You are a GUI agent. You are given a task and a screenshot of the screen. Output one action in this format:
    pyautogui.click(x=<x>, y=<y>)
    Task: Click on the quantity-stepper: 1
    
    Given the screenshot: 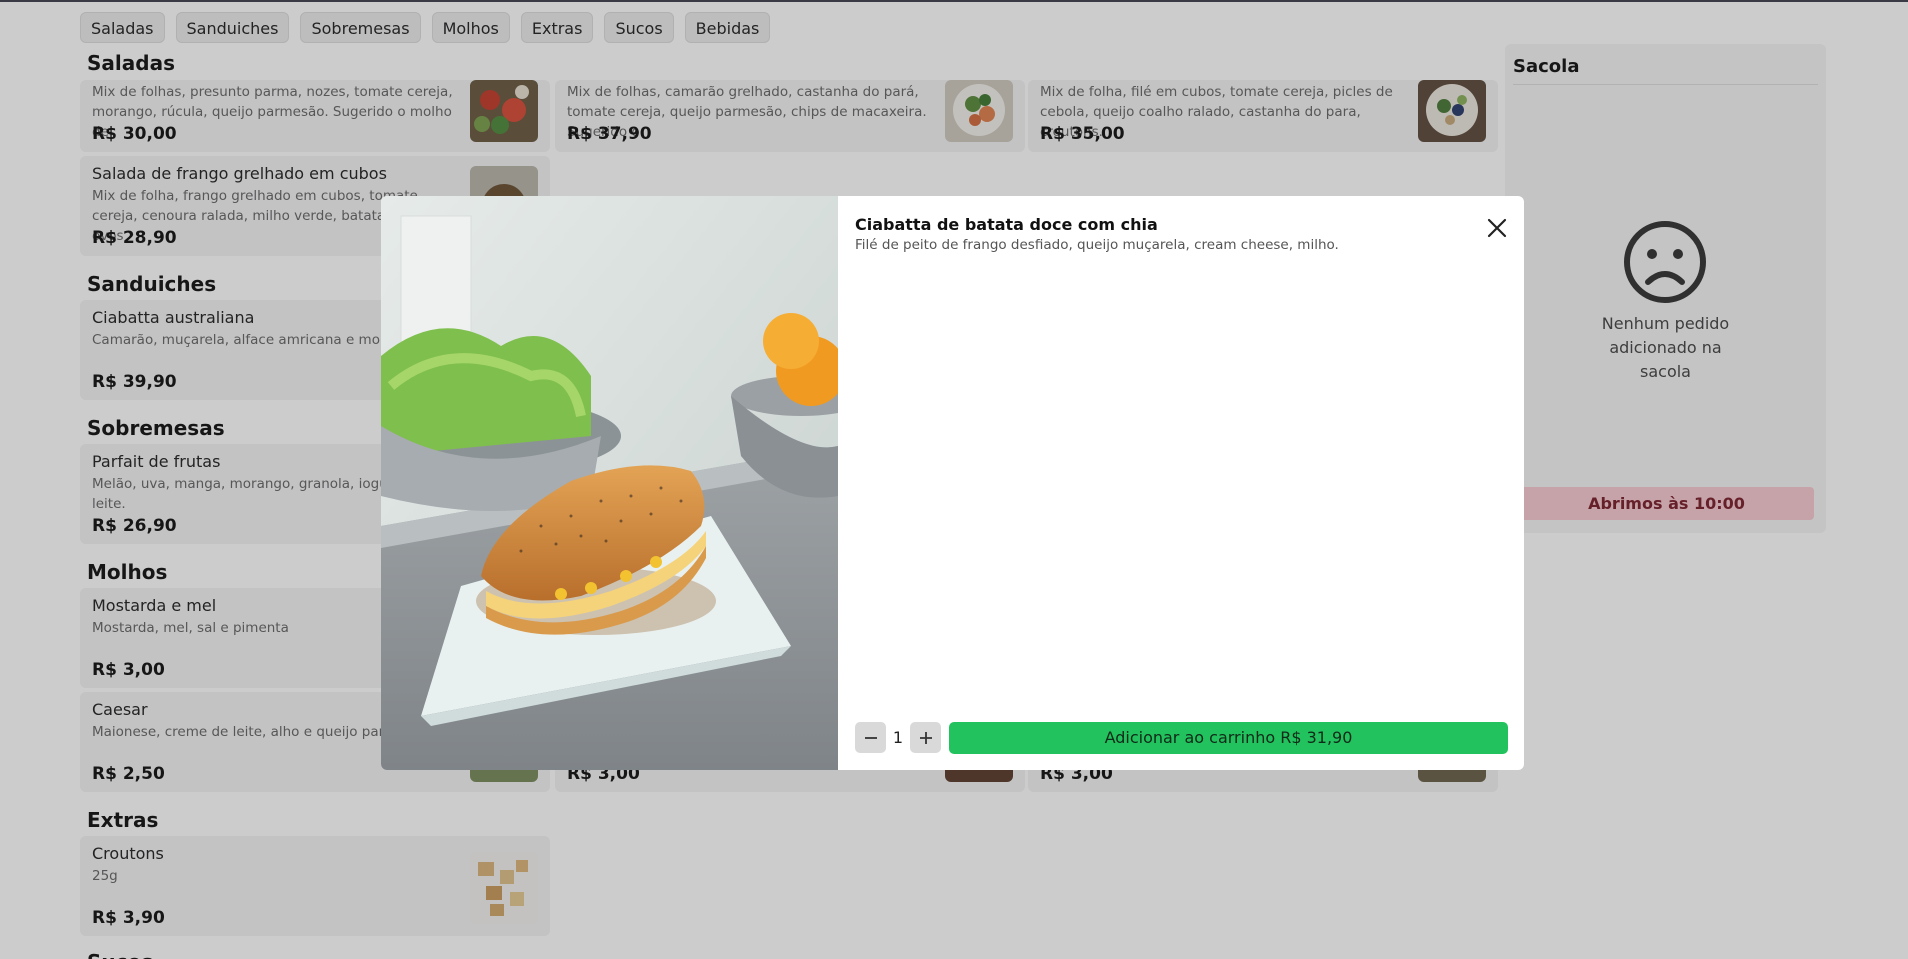 What is the action you would take?
    pyautogui.click(x=898, y=737)
    